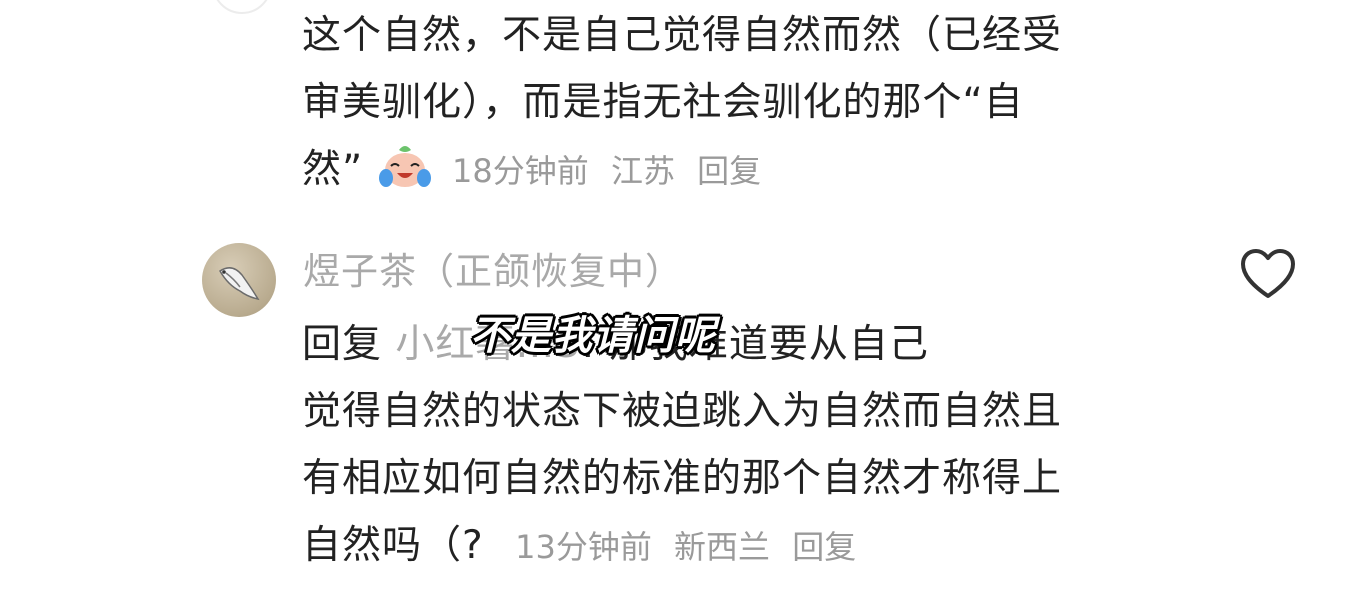  I want to click on comment-username: 煜子茶（正颌恢复中）, so click(493, 272).